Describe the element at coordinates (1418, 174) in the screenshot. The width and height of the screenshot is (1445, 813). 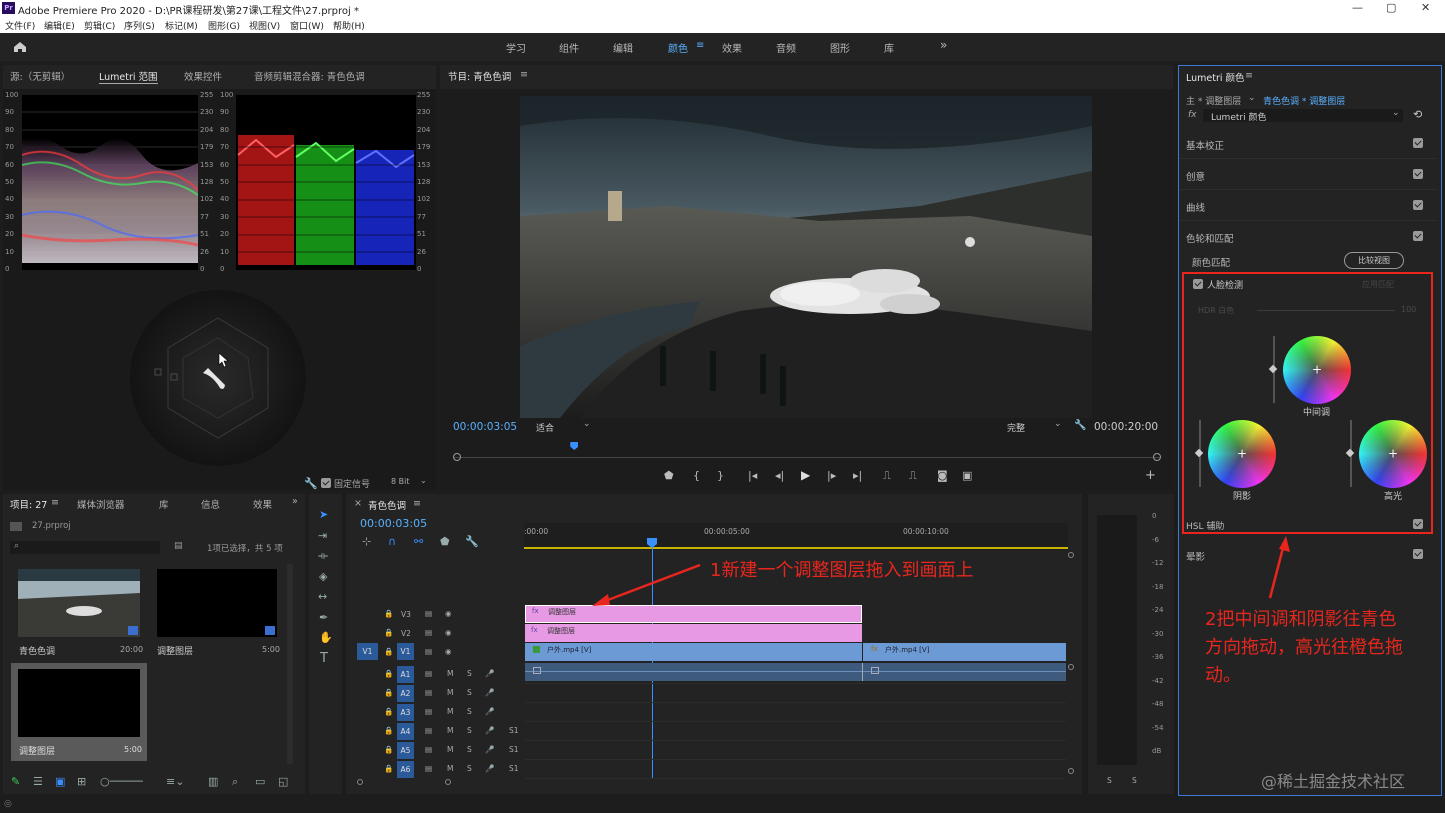
I see `creative-checkbox` at that location.